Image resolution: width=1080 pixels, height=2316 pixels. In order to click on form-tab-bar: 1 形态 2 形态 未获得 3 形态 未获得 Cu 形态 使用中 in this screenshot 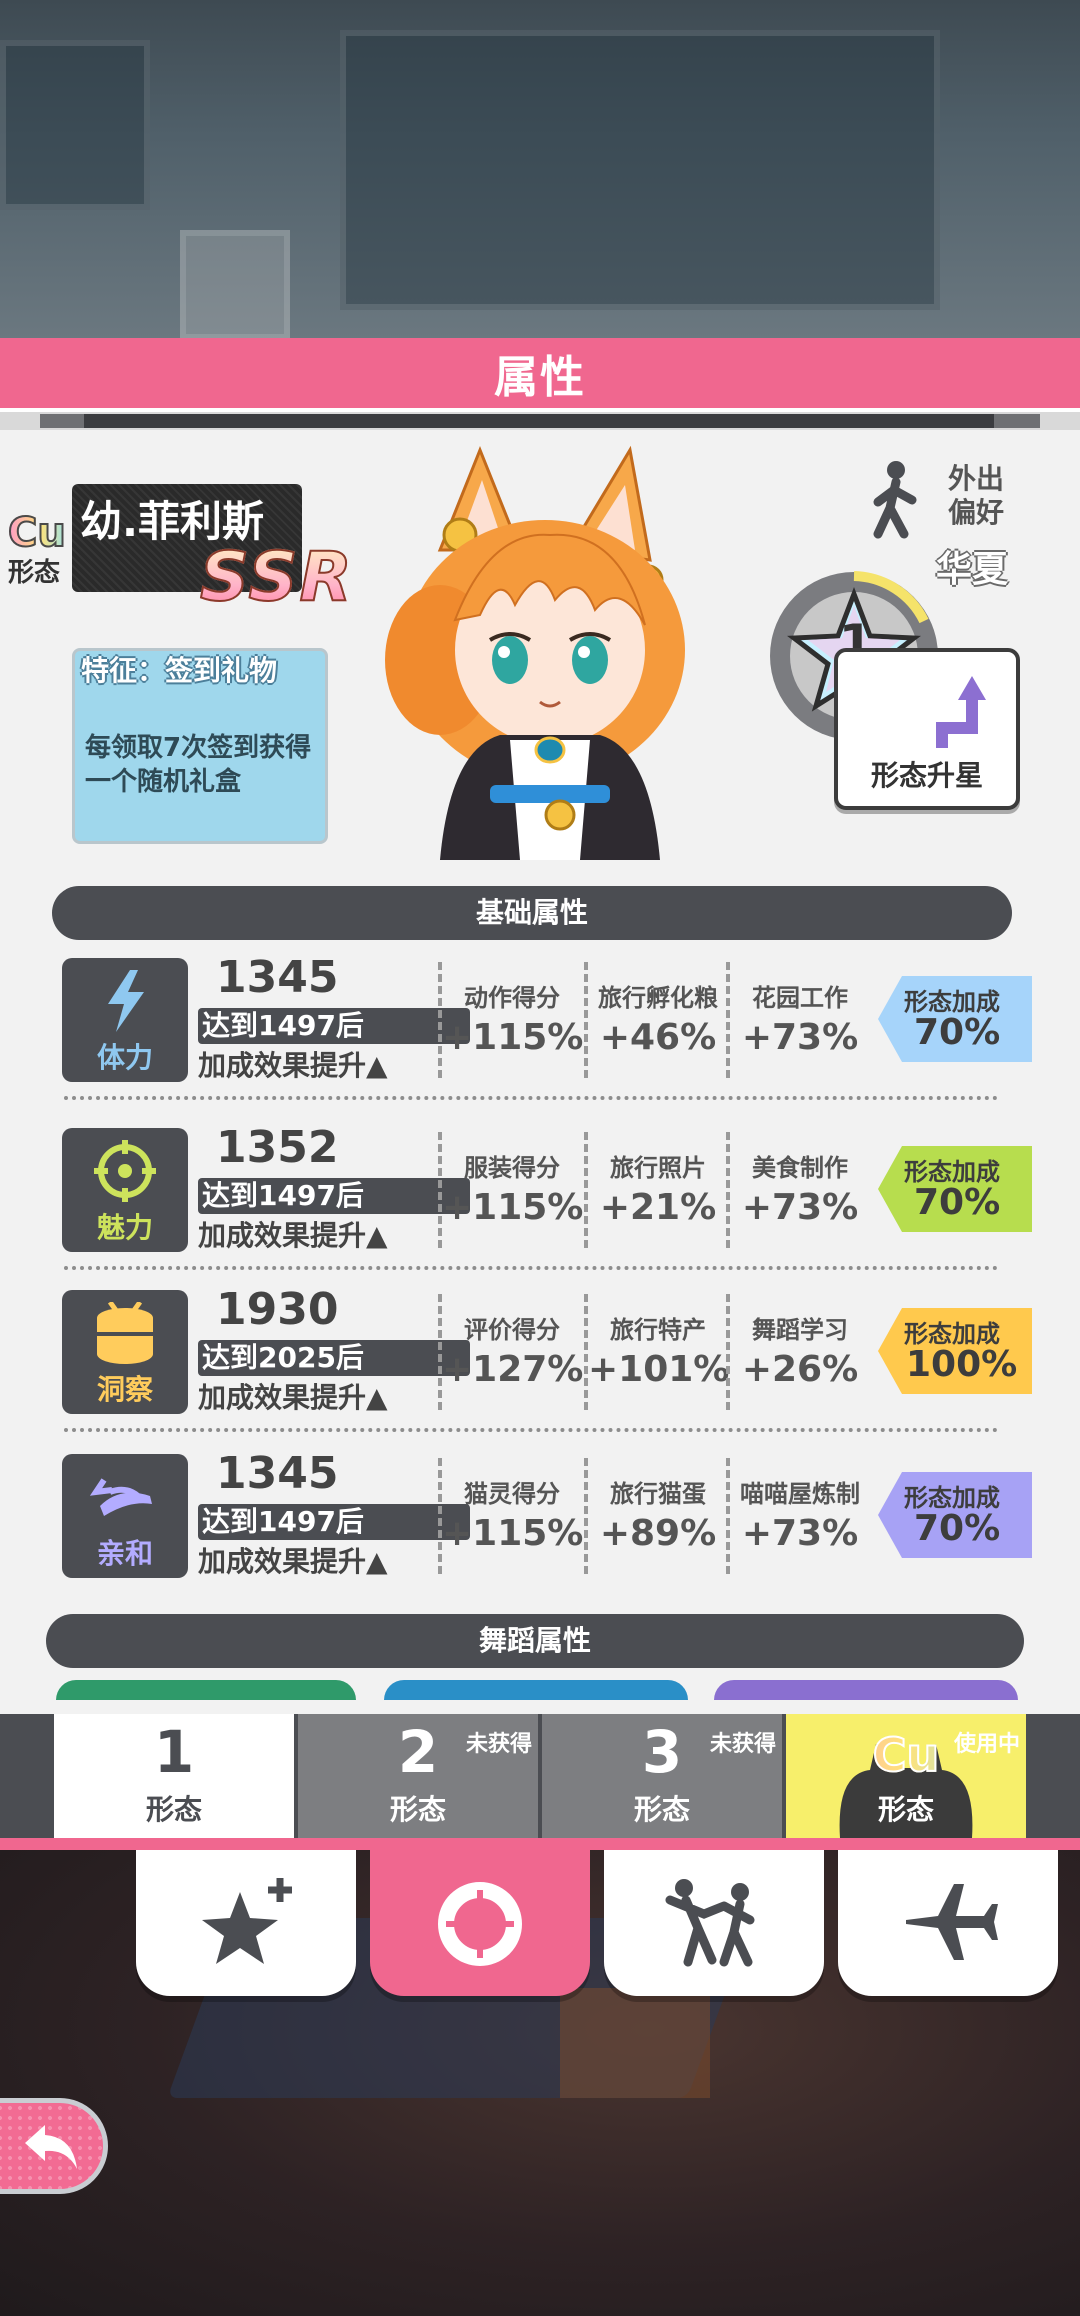, I will do `click(540, 1776)`.